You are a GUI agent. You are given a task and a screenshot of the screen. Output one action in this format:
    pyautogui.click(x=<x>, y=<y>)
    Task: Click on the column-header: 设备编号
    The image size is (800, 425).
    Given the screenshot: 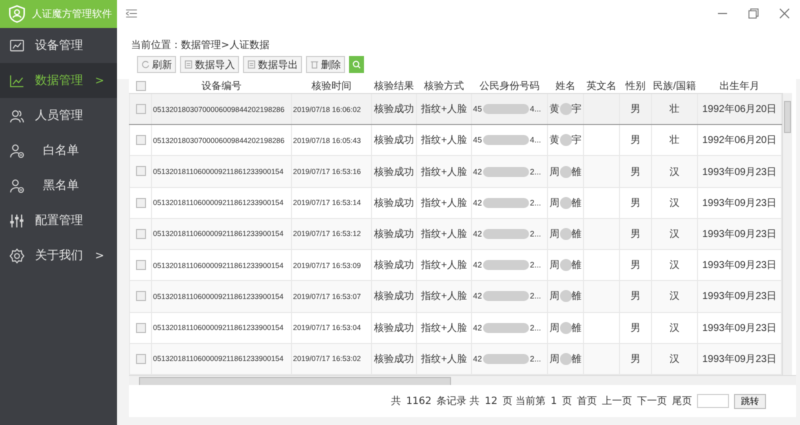 What is the action you would take?
    pyautogui.click(x=222, y=86)
    